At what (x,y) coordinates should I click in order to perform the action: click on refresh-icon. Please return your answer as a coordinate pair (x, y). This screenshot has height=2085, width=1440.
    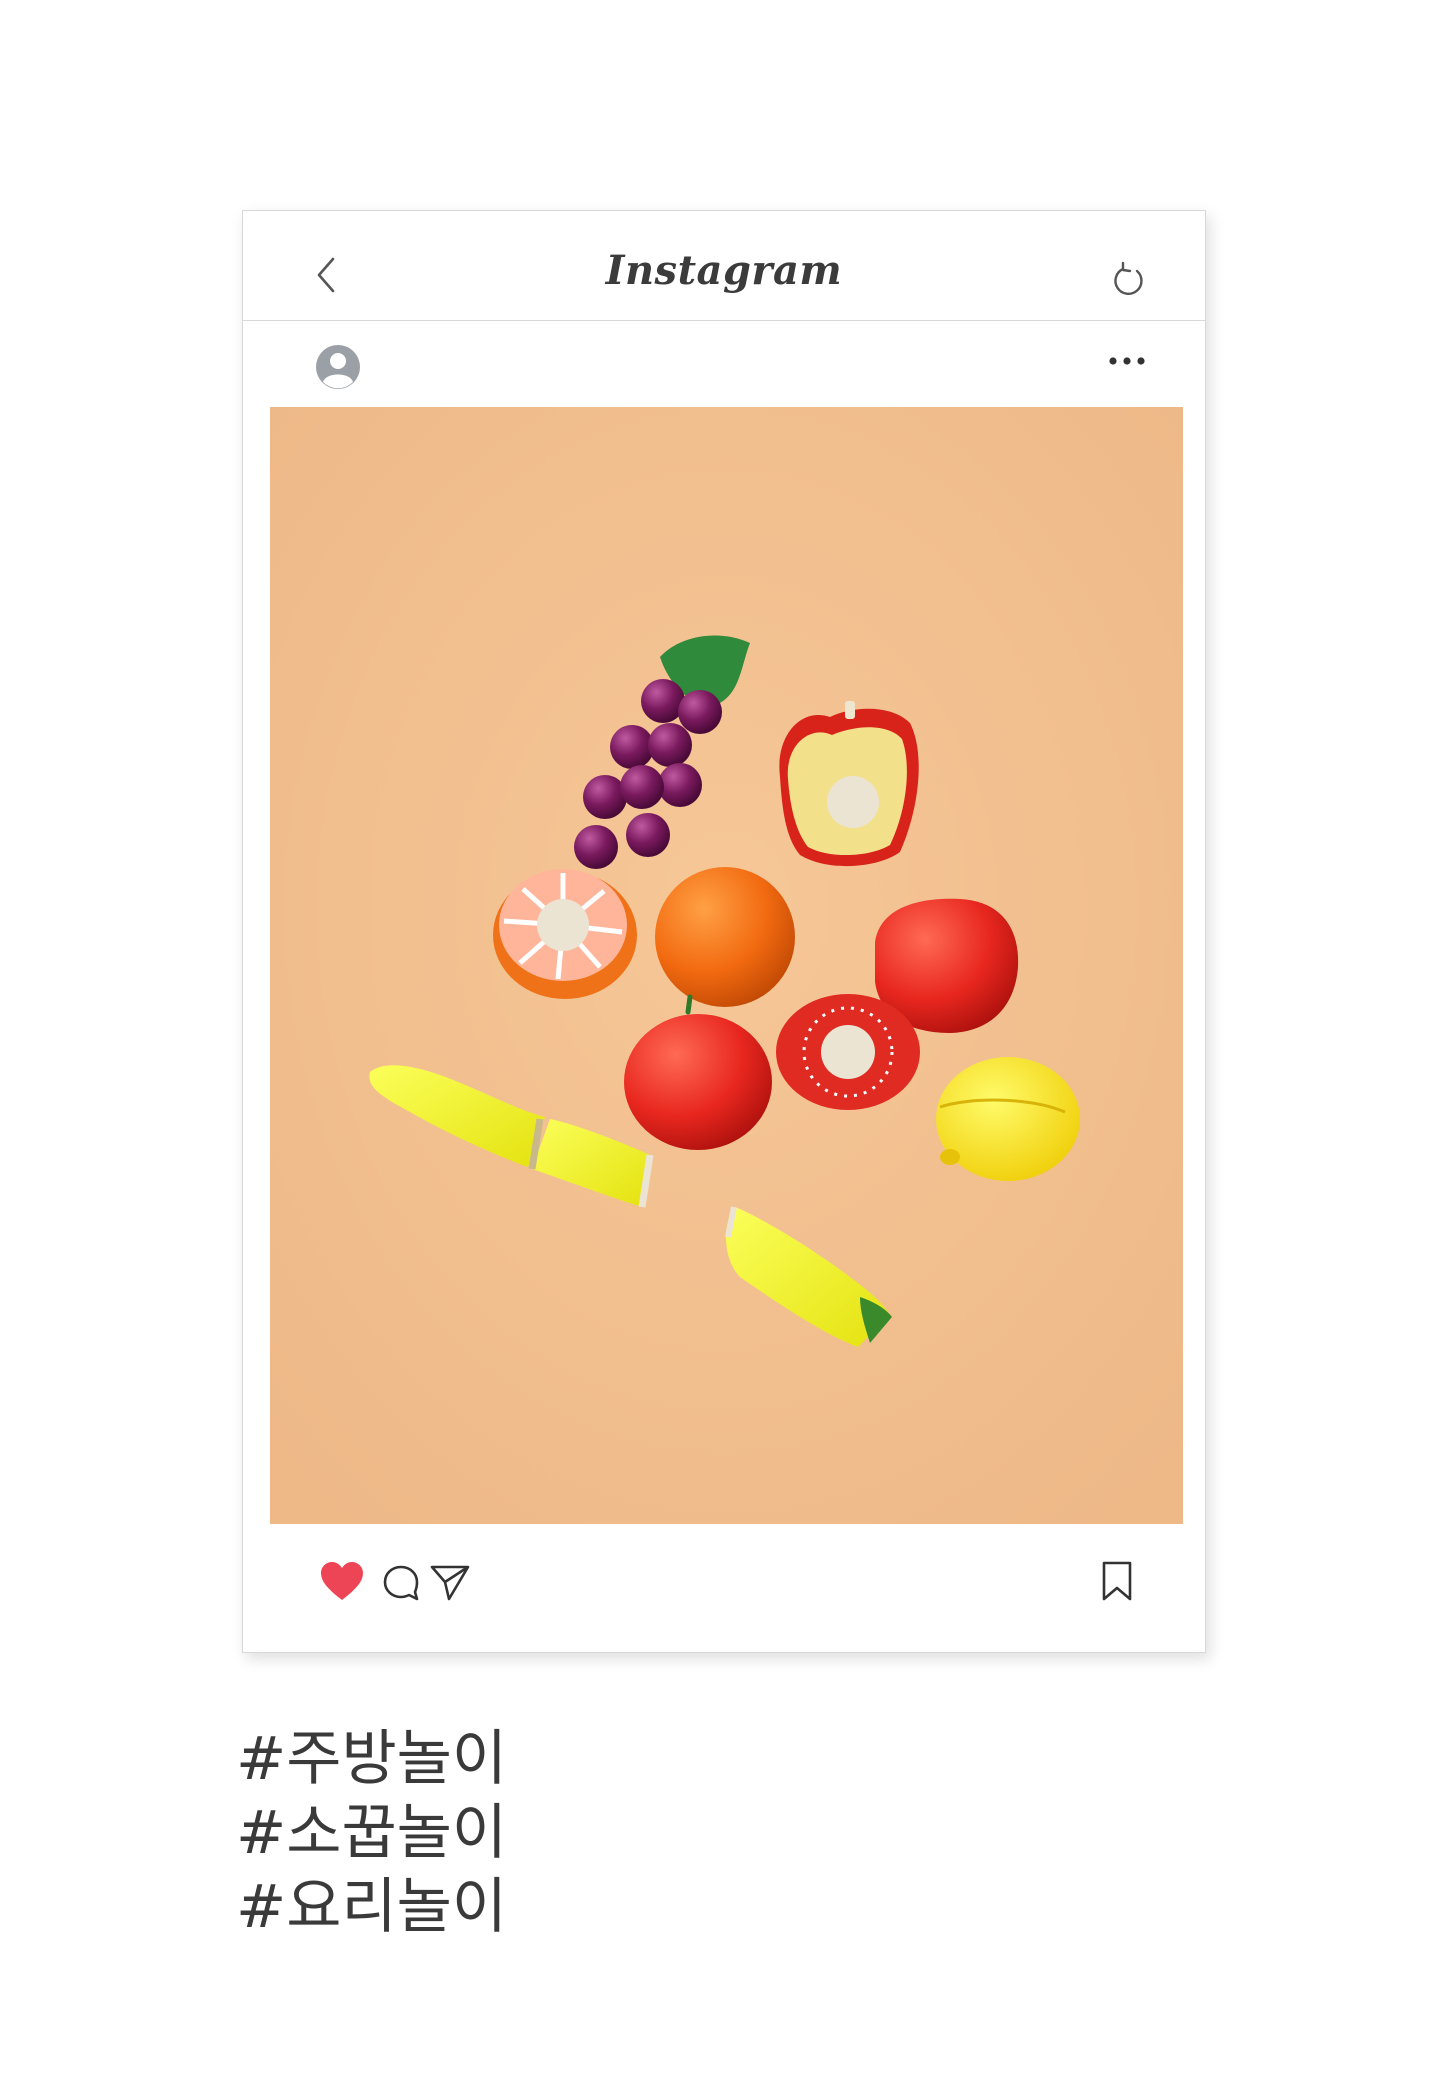
    Looking at the image, I should click on (1129, 279).